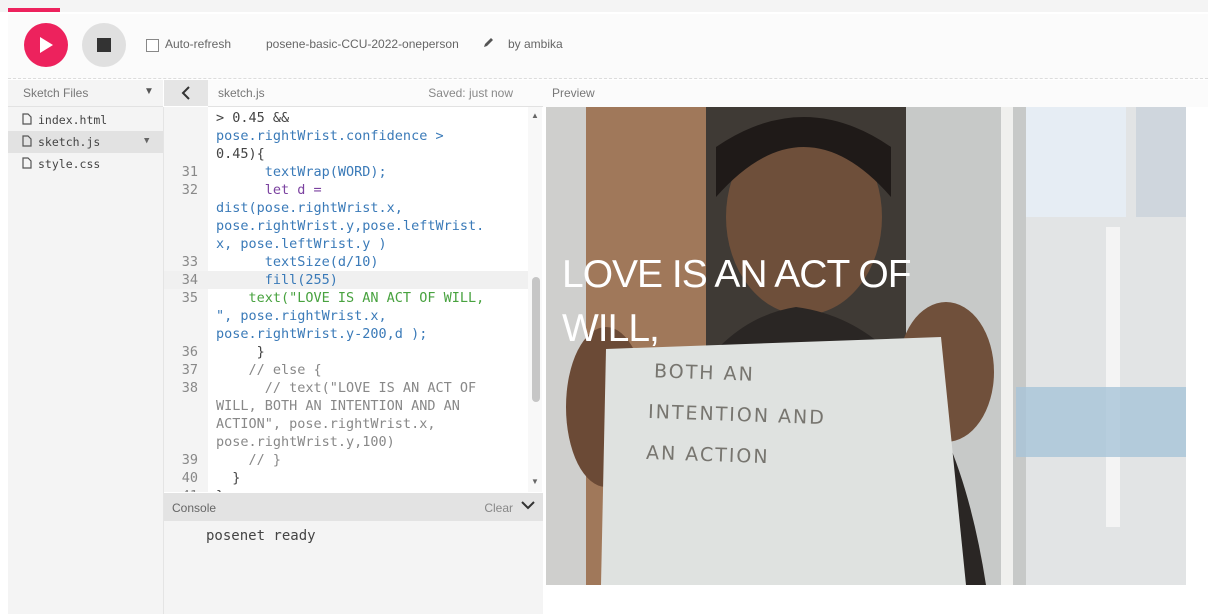 This screenshot has width=1208, height=614. I want to click on console-label: Console, so click(194, 508).